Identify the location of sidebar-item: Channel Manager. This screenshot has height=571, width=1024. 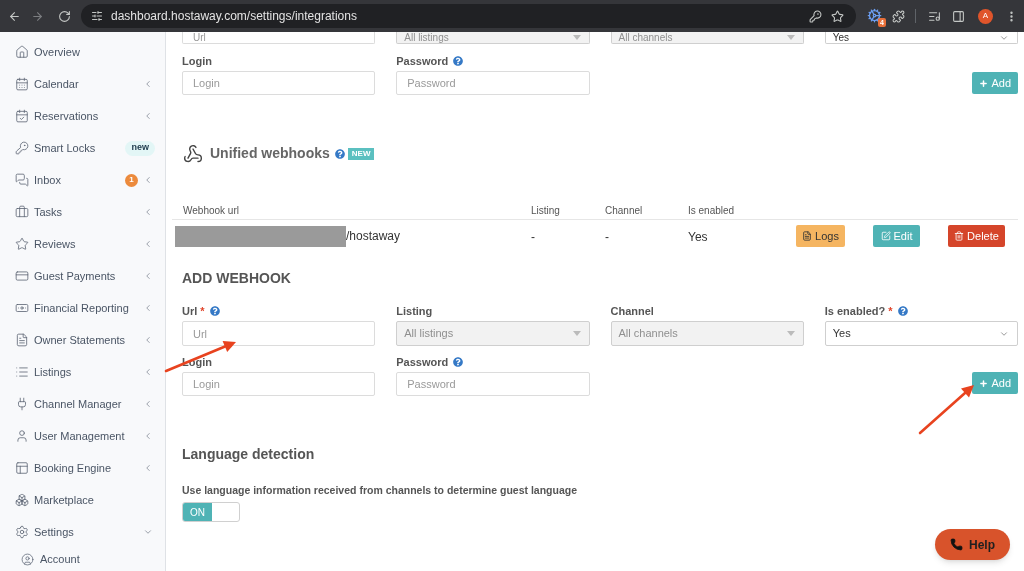
(68, 404).